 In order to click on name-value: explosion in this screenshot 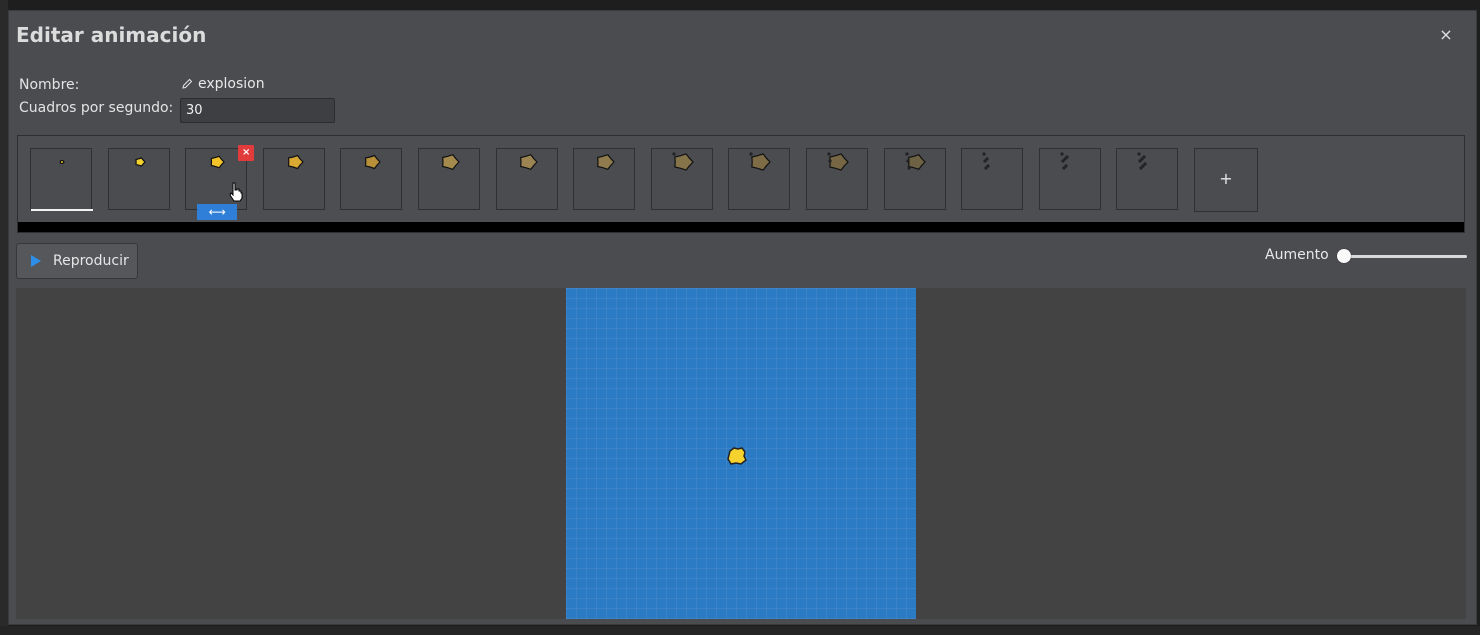, I will do `click(231, 84)`.